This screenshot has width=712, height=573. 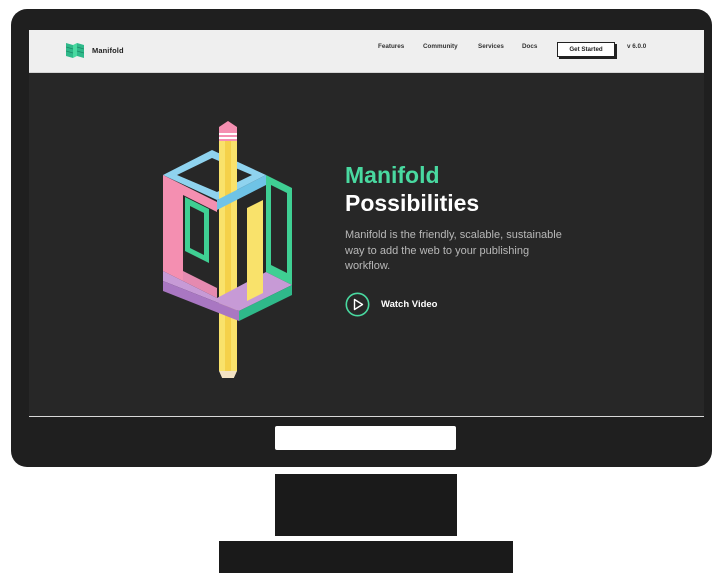 What do you see at coordinates (365, 438) in the screenshot?
I see `monitor-chin-slot` at bounding box center [365, 438].